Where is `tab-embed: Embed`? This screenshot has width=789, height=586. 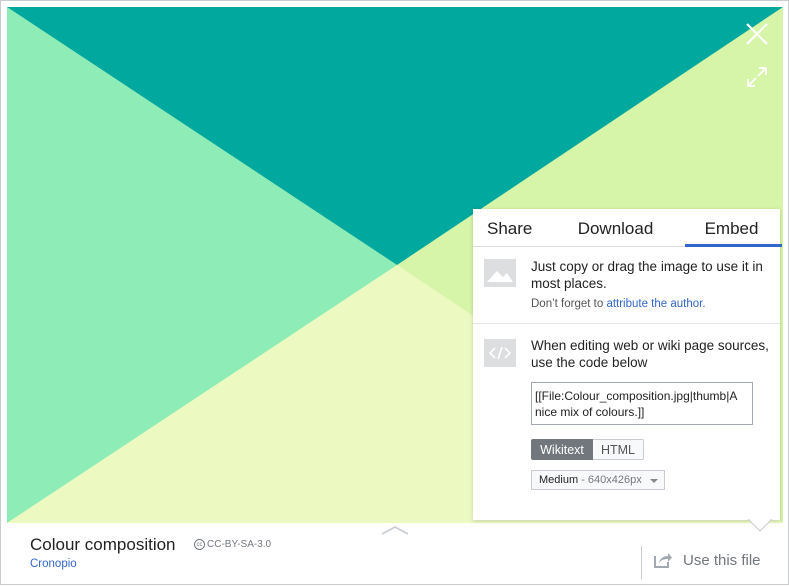
tab-embed: Embed is located at coordinates (732, 228).